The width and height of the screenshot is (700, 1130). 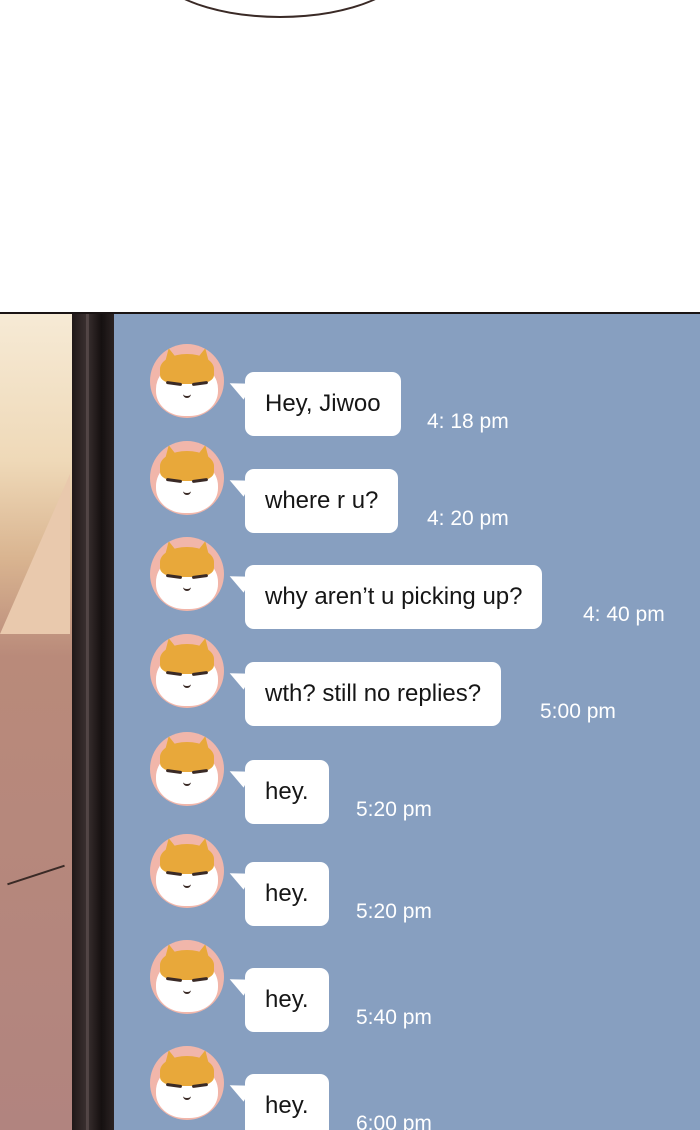 I want to click on message-time: 4: 18 pm, so click(x=468, y=421).